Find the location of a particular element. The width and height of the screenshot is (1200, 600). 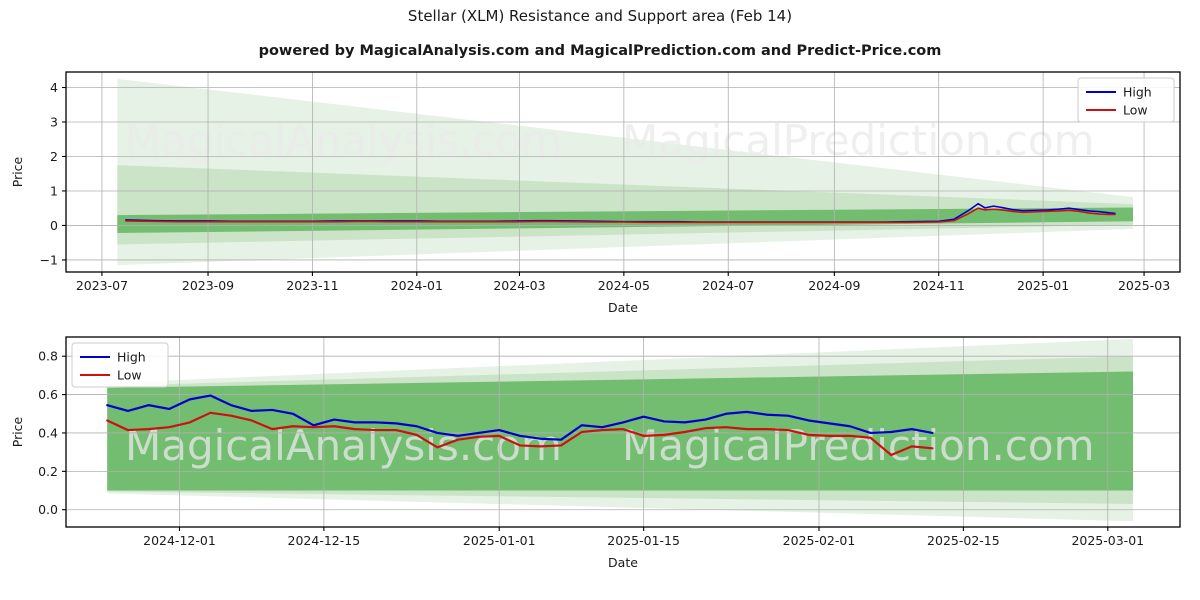

x-tick-label: 2023-09 is located at coordinates (208, 285).